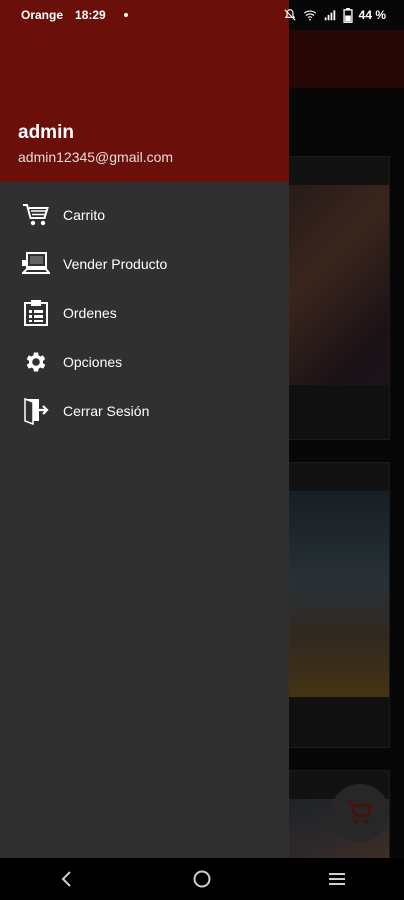 Image resolution: width=404 pixels, height=900 pixels. I want to click on carrier-name: Orange, so click(42, 15).